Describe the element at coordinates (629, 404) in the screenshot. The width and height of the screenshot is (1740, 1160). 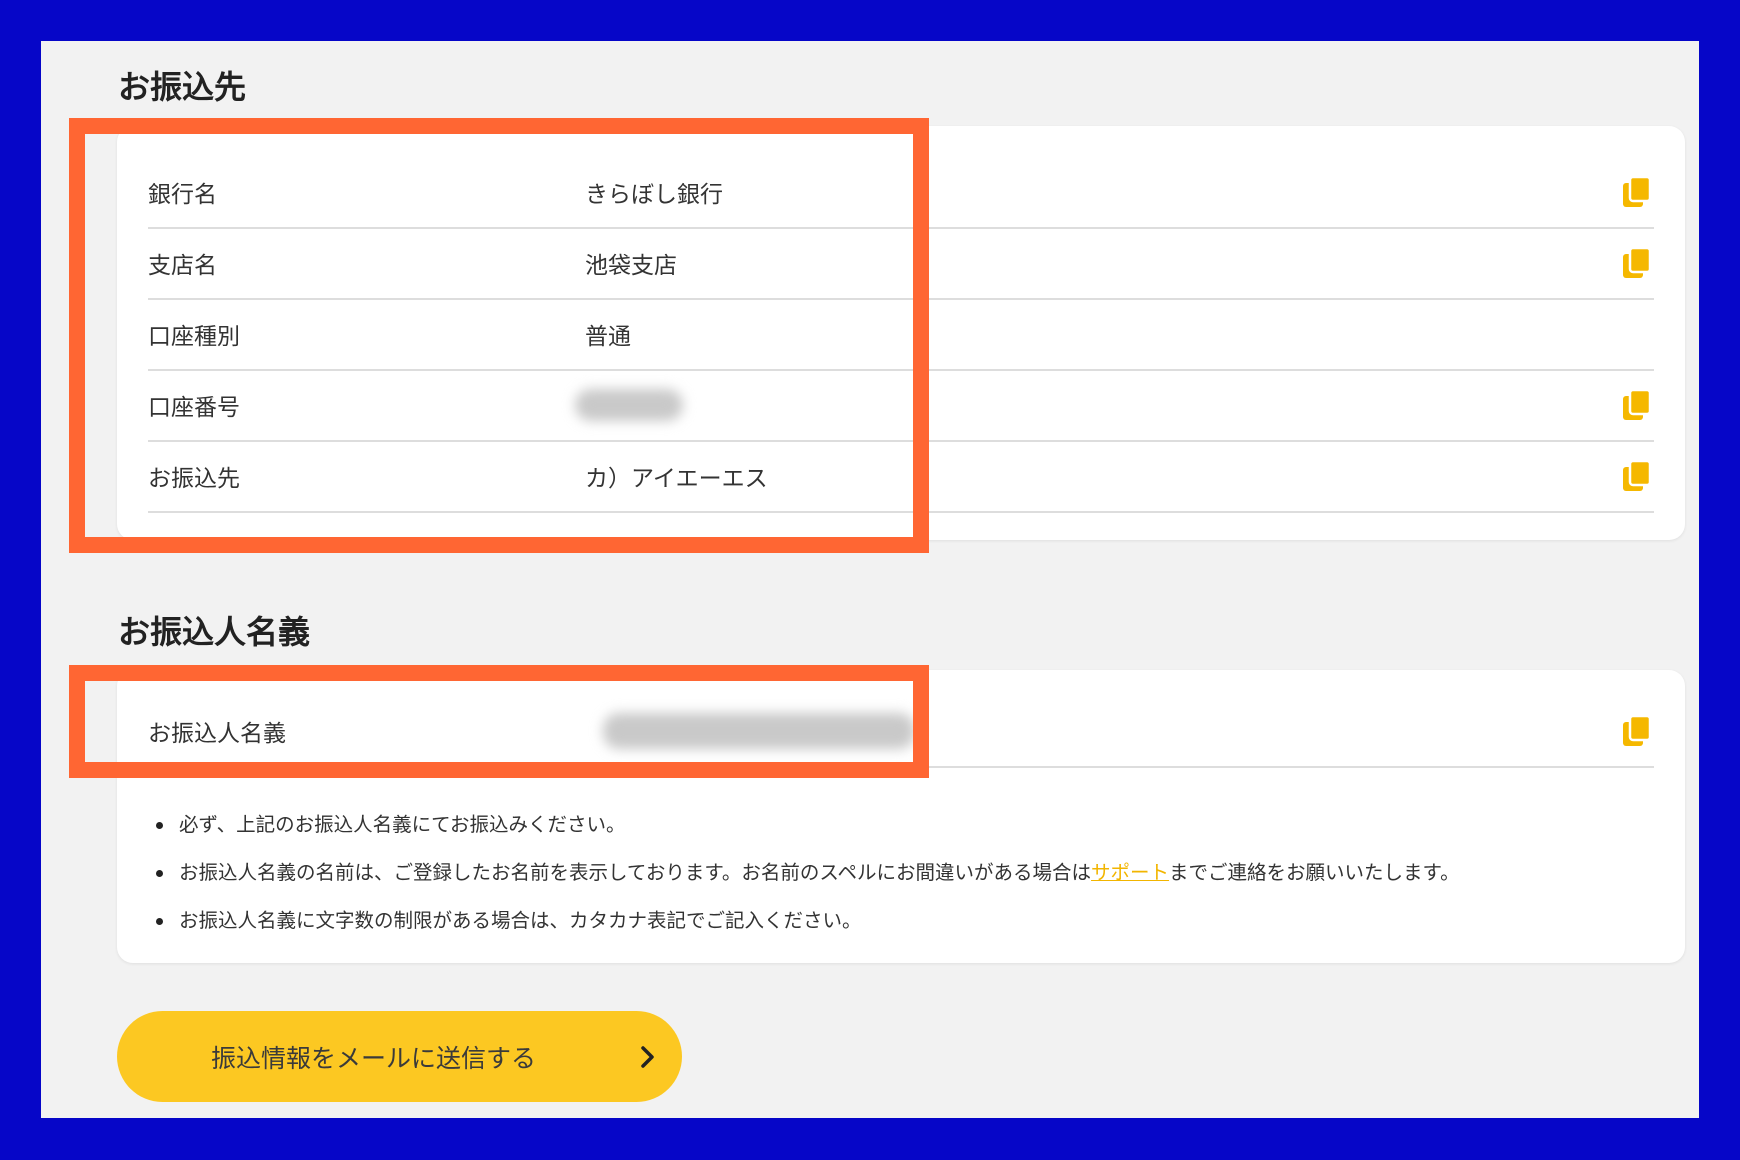
I see `account-number-value-blurred` at that location.